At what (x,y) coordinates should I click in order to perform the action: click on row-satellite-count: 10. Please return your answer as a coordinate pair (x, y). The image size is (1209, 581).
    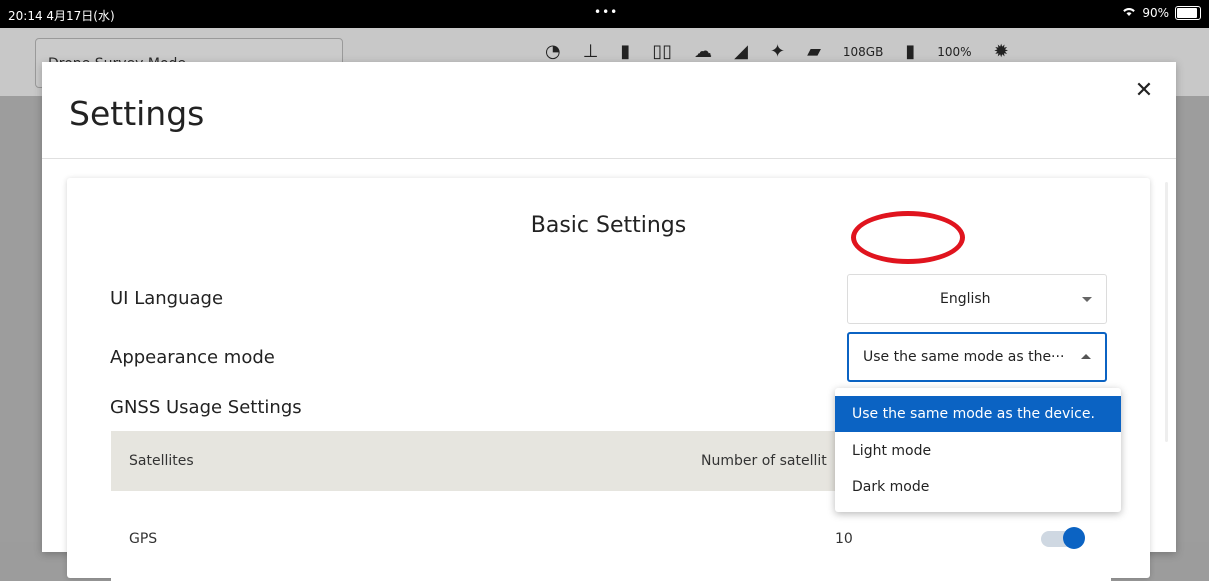
    Looking at the image, I should click on (844, 539).